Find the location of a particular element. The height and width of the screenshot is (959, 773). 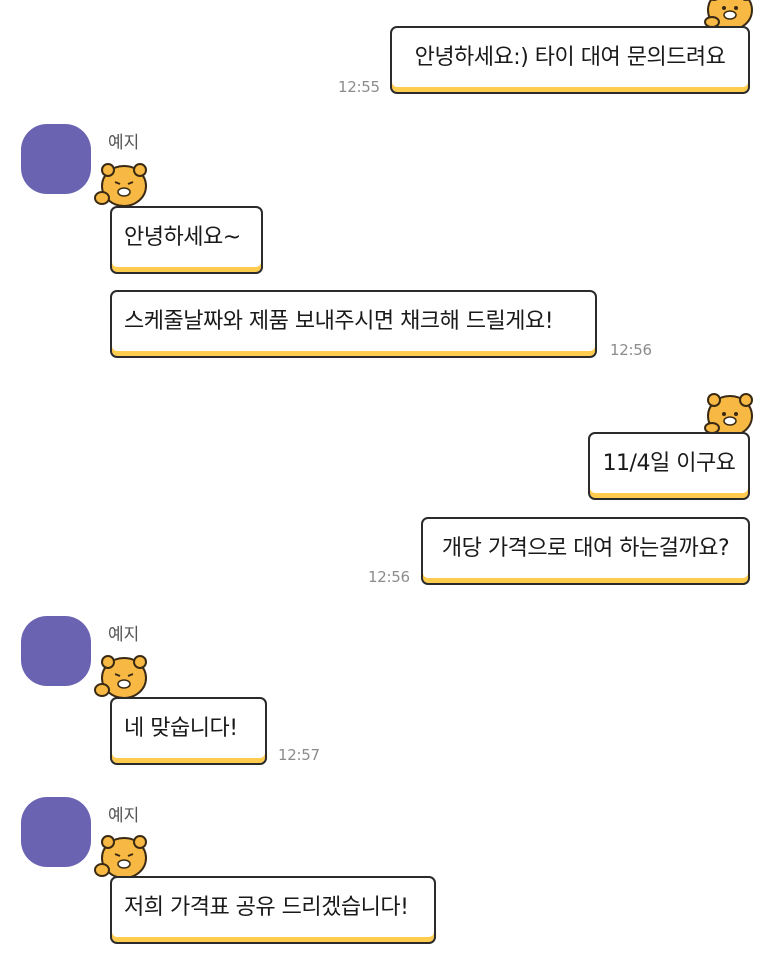

message-timestamp: 12:55 is located at coordinates (359, 87).